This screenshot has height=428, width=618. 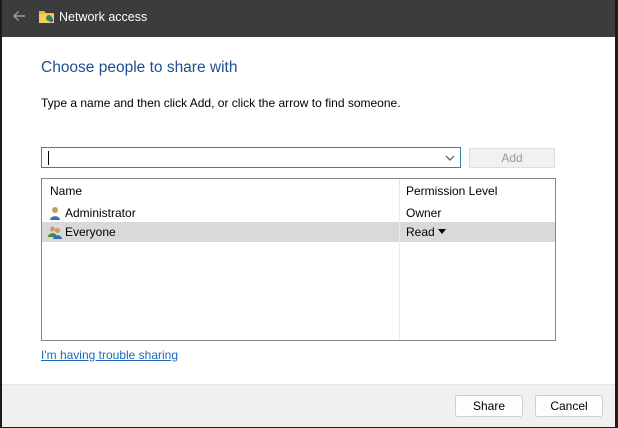 What do you see at coordinates (19, 16) in the screenshot?
I see `back-arrow-icon` at bounding box center [19, 16].